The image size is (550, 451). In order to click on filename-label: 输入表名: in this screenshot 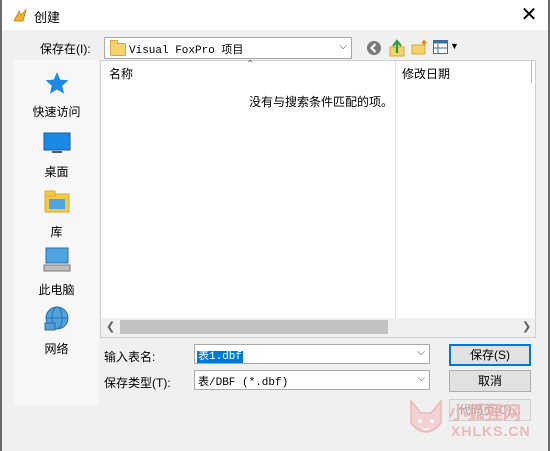, I will do `click(130, 357)`.